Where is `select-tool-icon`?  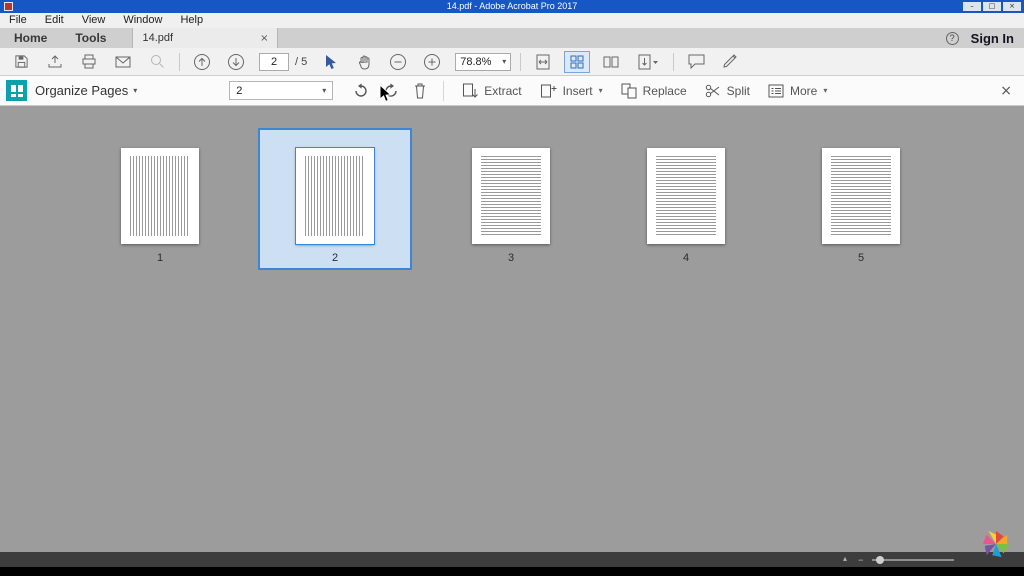
select-tool-icon is located at coordinates (330, 62).